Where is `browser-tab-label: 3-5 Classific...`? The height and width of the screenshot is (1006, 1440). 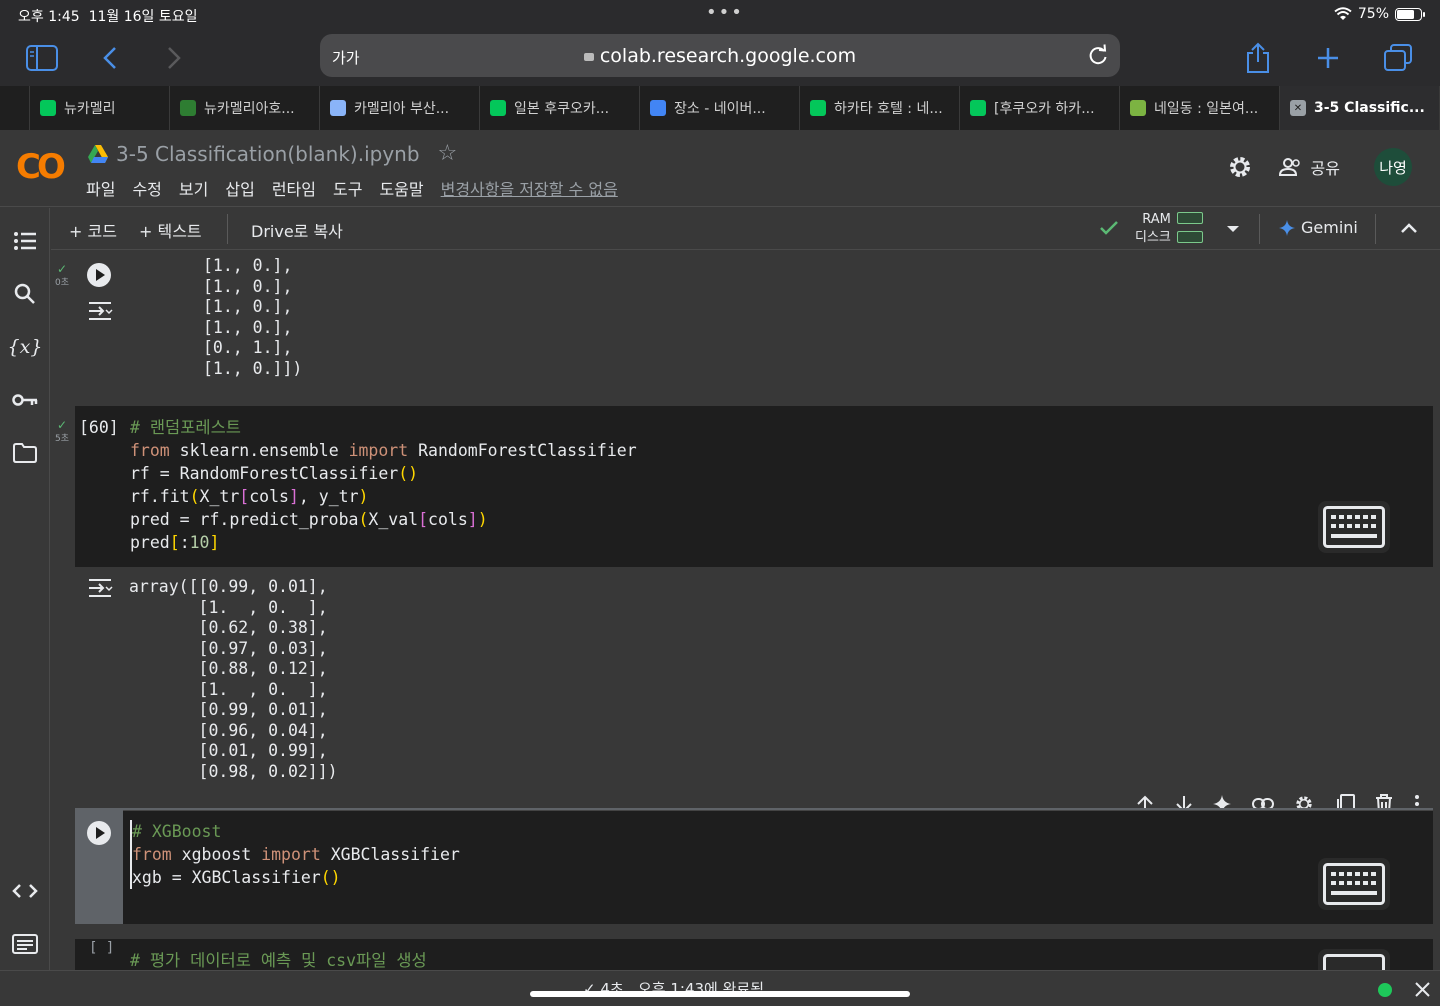 browser-tab-label: 3-5 Classific... is located at coordinates (1369, 108).